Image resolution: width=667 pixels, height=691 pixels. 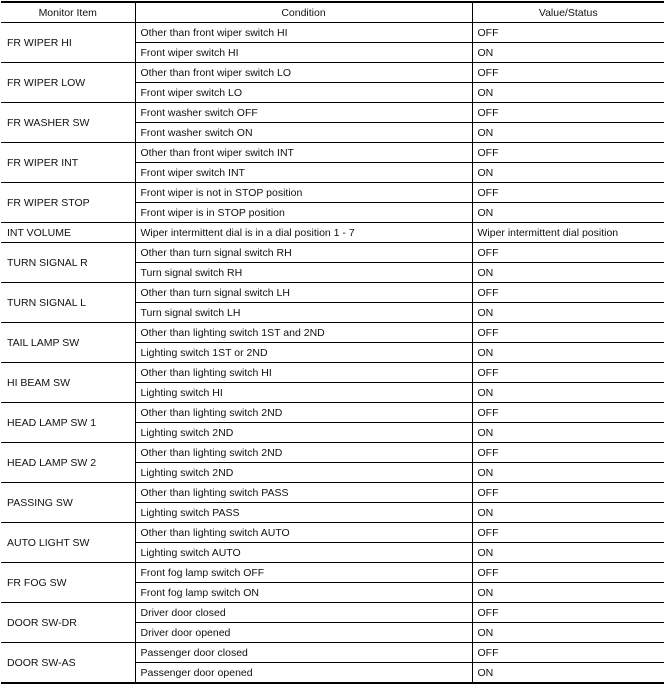 I want to click on monitor-item-cell: TURN SIGNAL R, so click(x=68, y=262).